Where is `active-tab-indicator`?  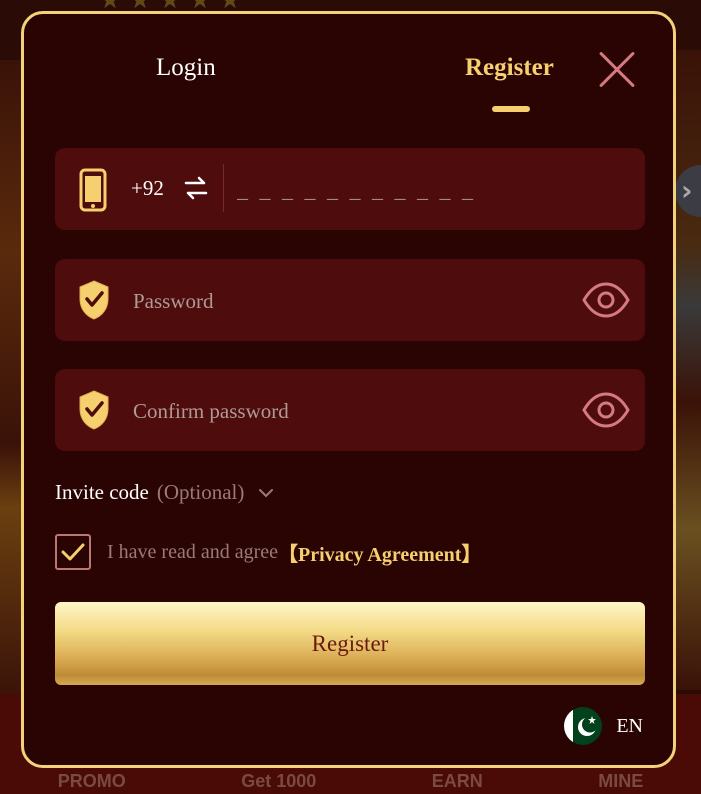
active-tab-indicator is located at coordinates (511, 109).